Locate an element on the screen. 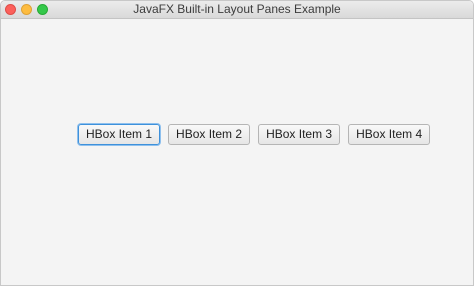 Image resolution: width=474 pixels, height=286 pixels. hbox-item-4-button: HBox Item 4 is located at coordinates (389, 134).